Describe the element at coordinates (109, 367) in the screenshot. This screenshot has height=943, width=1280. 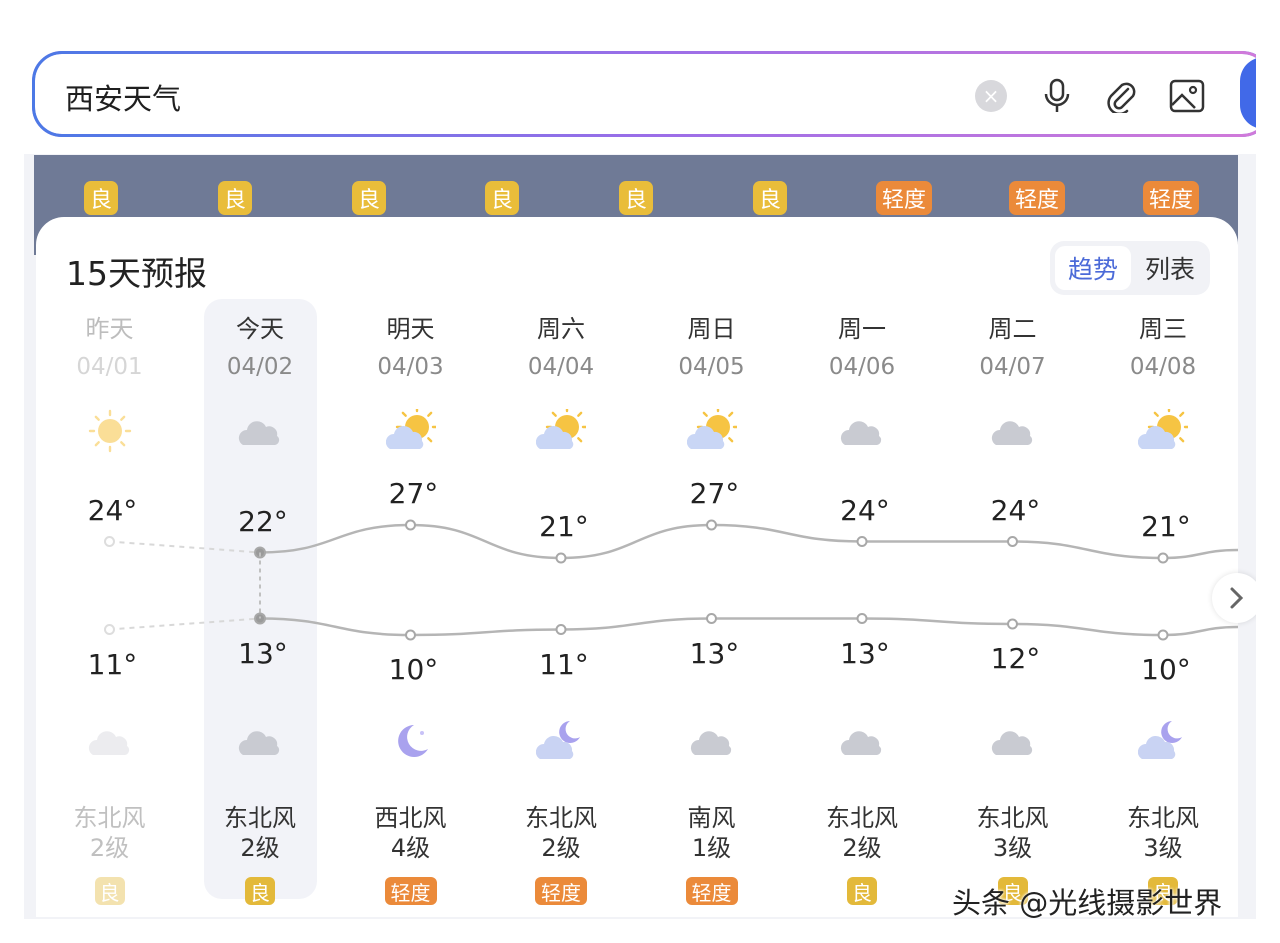
I see `date-label: 04/01` at that location.